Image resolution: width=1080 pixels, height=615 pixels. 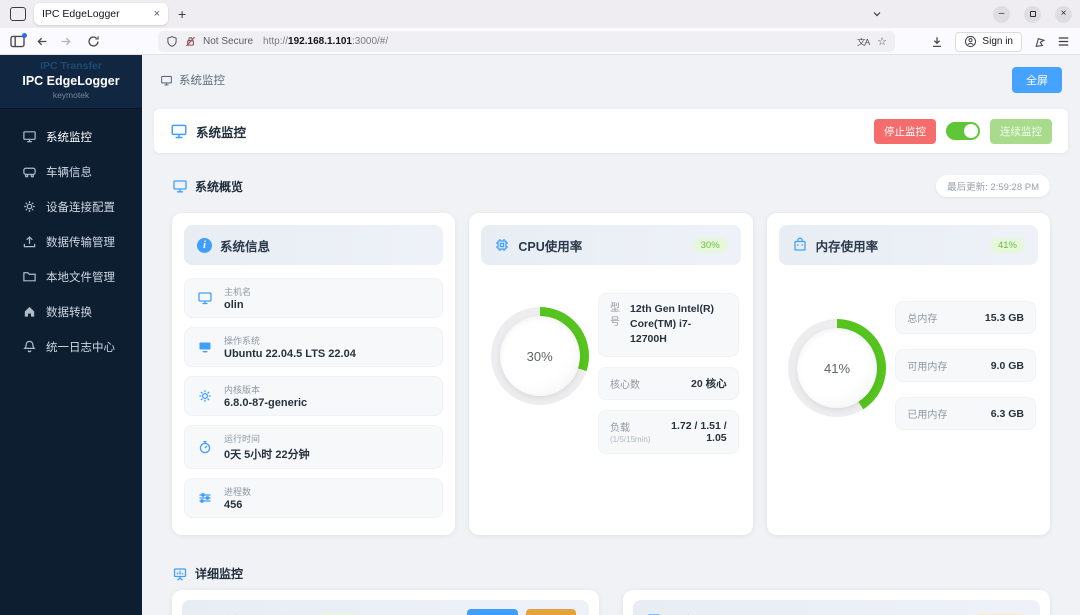 What do you see at coordinates (81, 14) in the screenshot?
I see `tab-title: IPC EdgeLogger` at bounding box center [81, 14].